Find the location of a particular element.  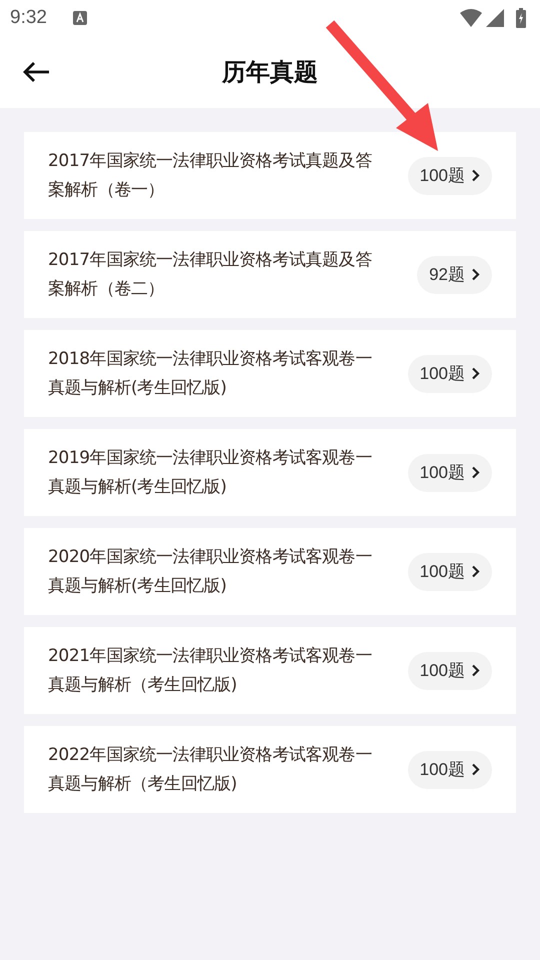

paper-title: 2021年国家统一法律职业资格考试客观卷一真题与解析（考生回忆版) is located at coordinates (210, 670).